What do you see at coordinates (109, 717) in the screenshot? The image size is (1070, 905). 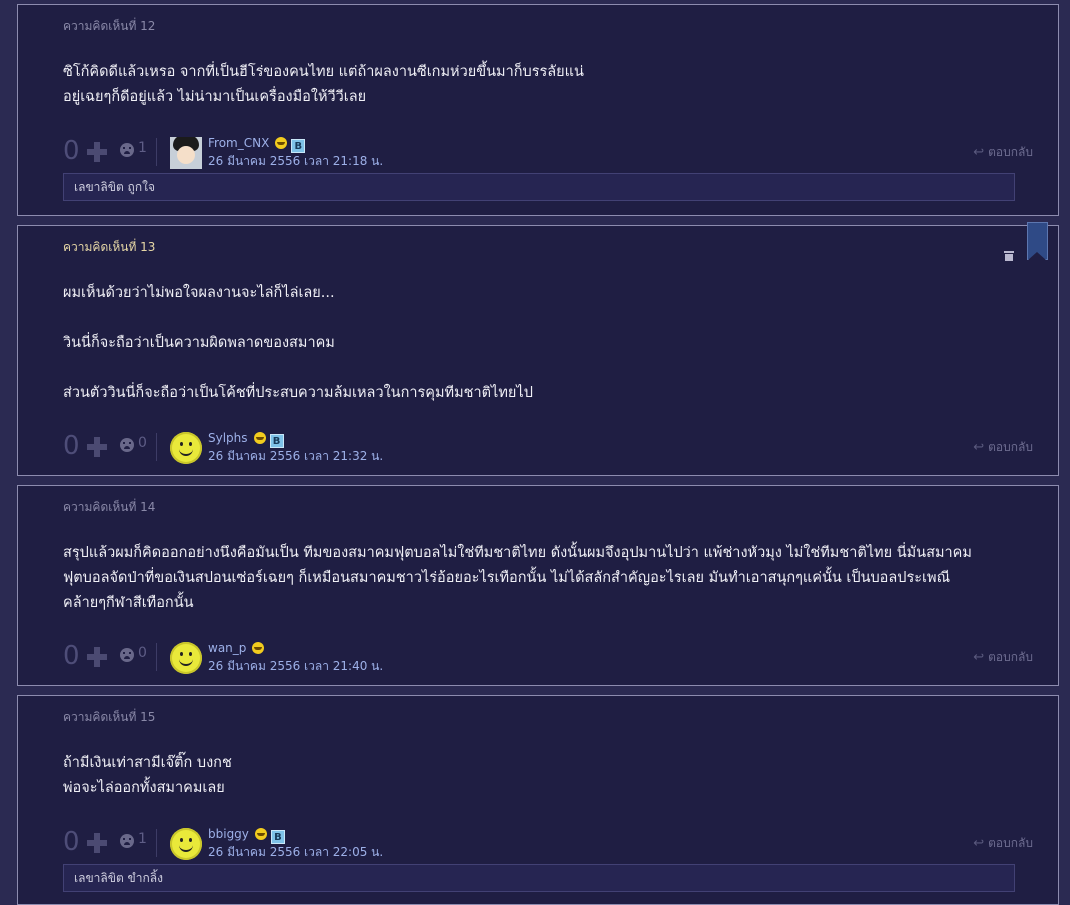 I see `comment-number: ความคิดเห็นที่ 15` at bounding box center [109, 717].